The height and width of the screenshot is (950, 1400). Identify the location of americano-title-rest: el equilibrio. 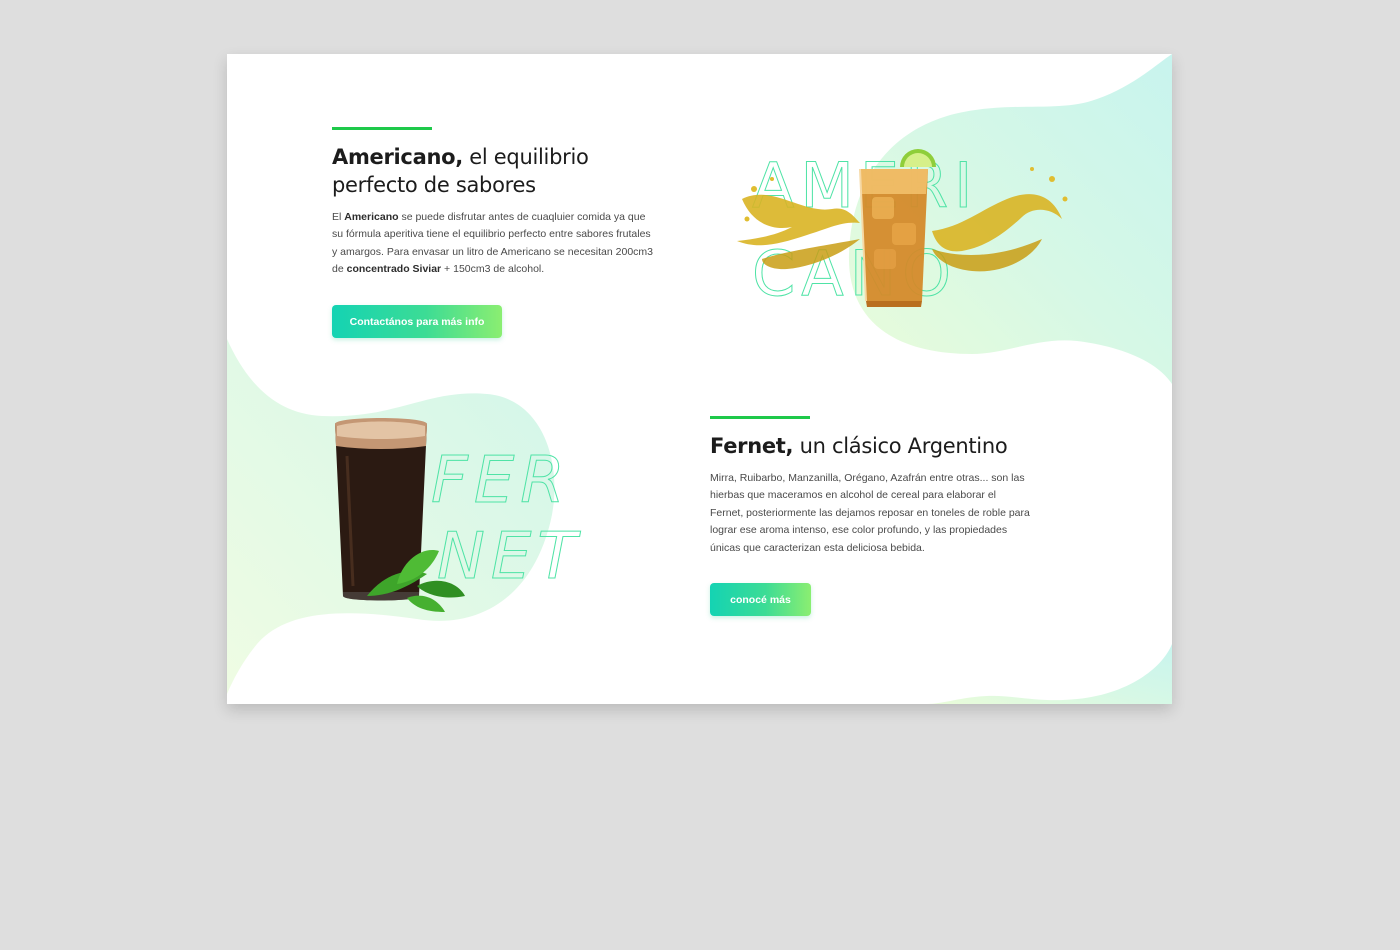
(525, 157).